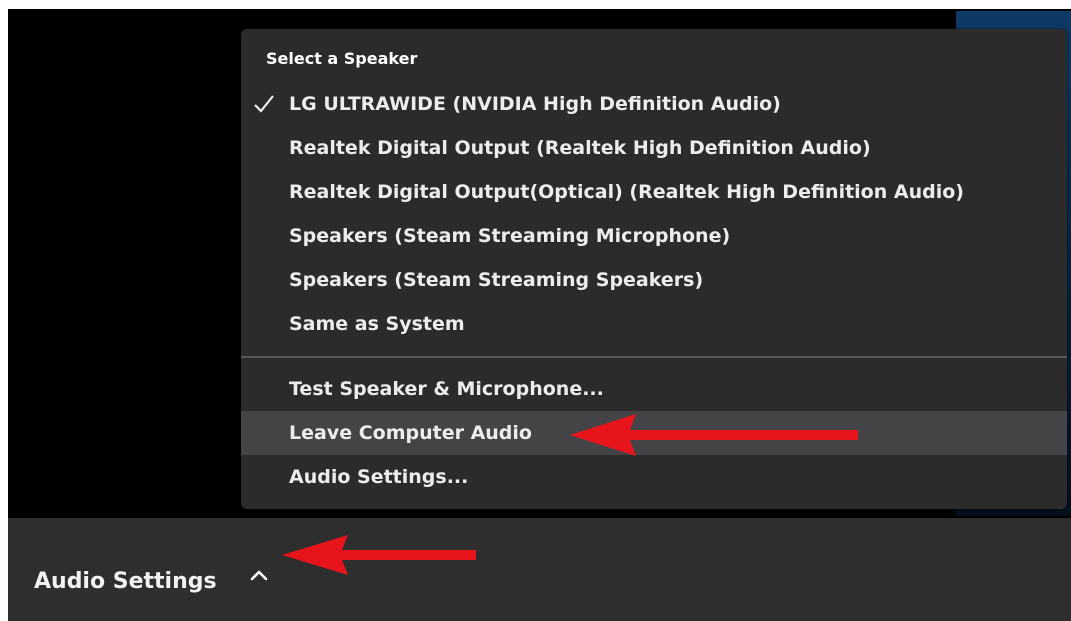 The image size is (1071, 621). Describe the element at coordinates (410, 433) in the screenshot. I see `menu-item-label: Leave Computer Audio` at that location.